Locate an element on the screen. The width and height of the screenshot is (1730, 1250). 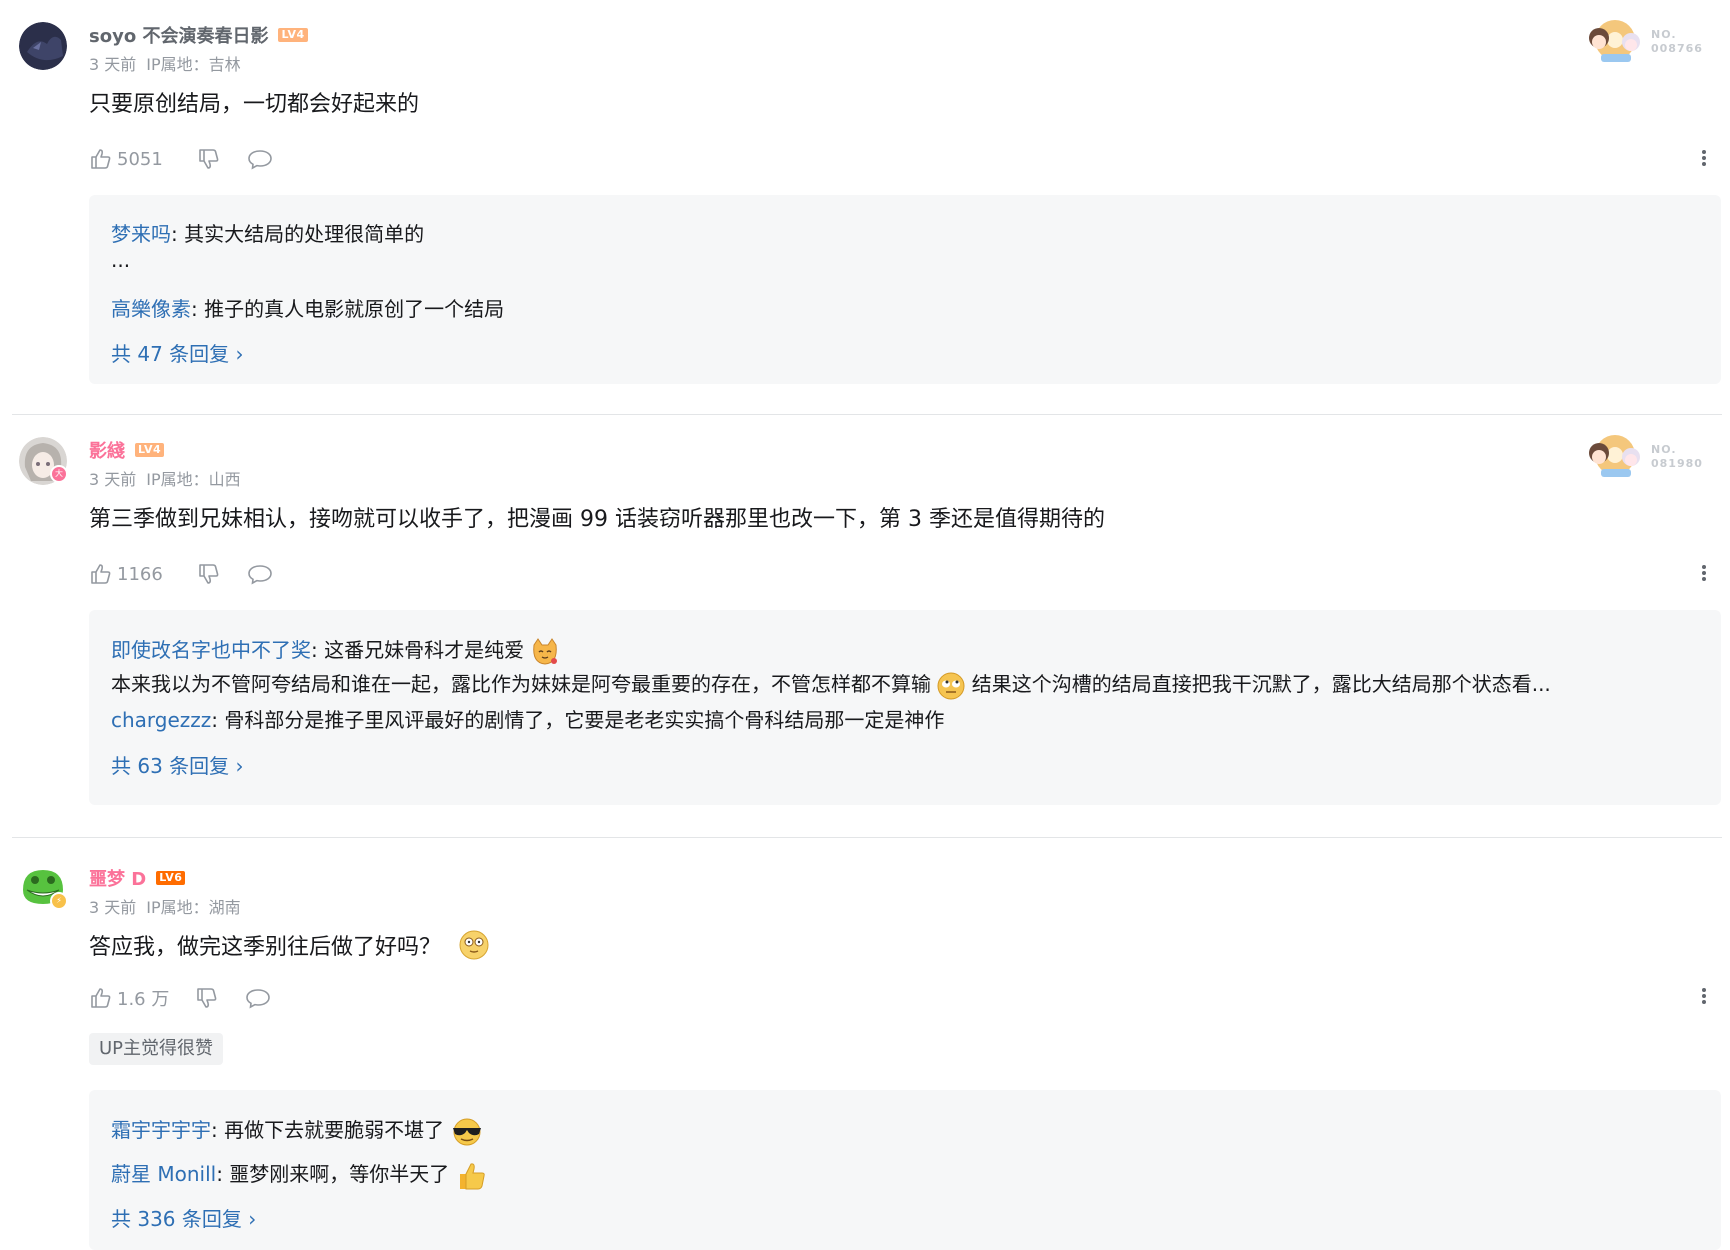
like-button: 1.6 万 is located at coordinates (129, 998).